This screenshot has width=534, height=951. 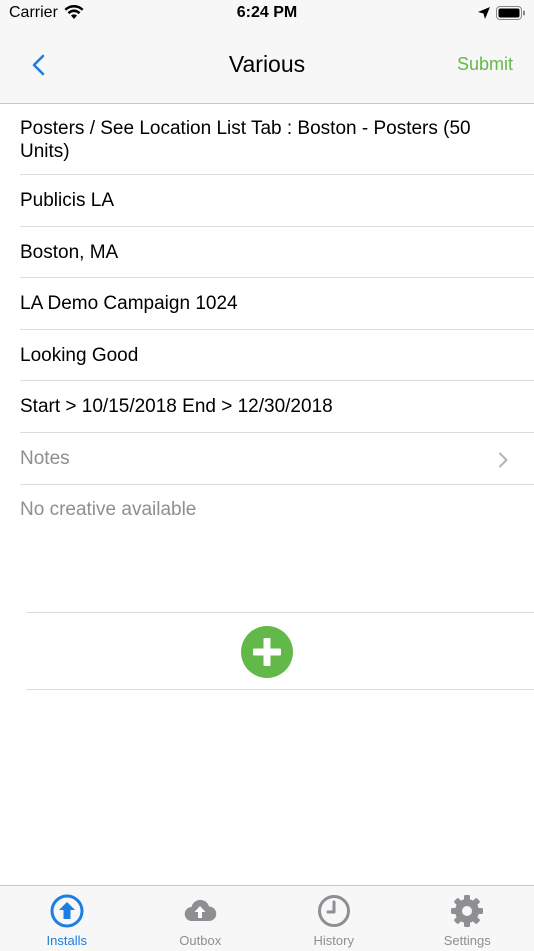 I want to click on tab-history: History, so click(x=334, y=918).